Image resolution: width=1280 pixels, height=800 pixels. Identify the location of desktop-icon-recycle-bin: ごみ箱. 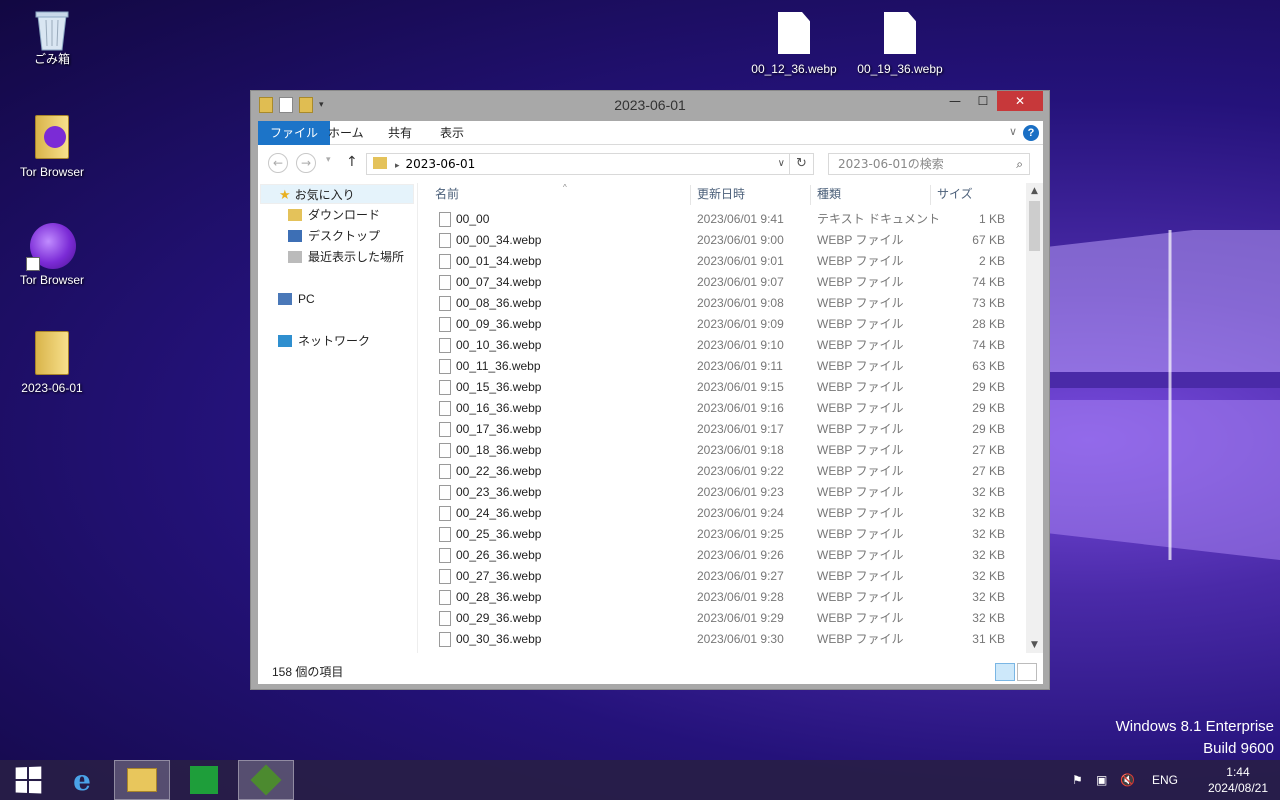
(52, 37).